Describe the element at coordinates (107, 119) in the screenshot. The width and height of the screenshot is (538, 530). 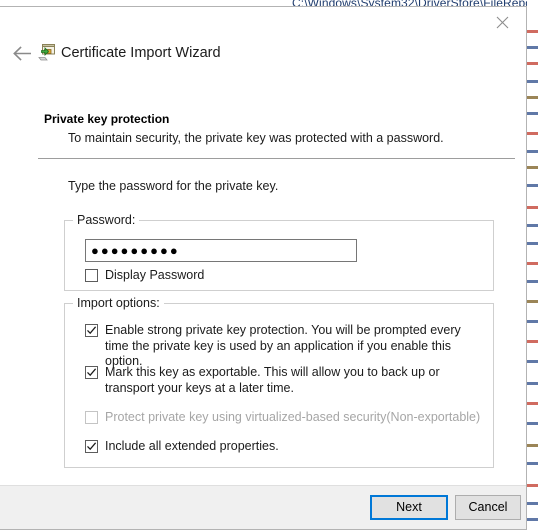
I see `page-title: Private key protection` at that location.